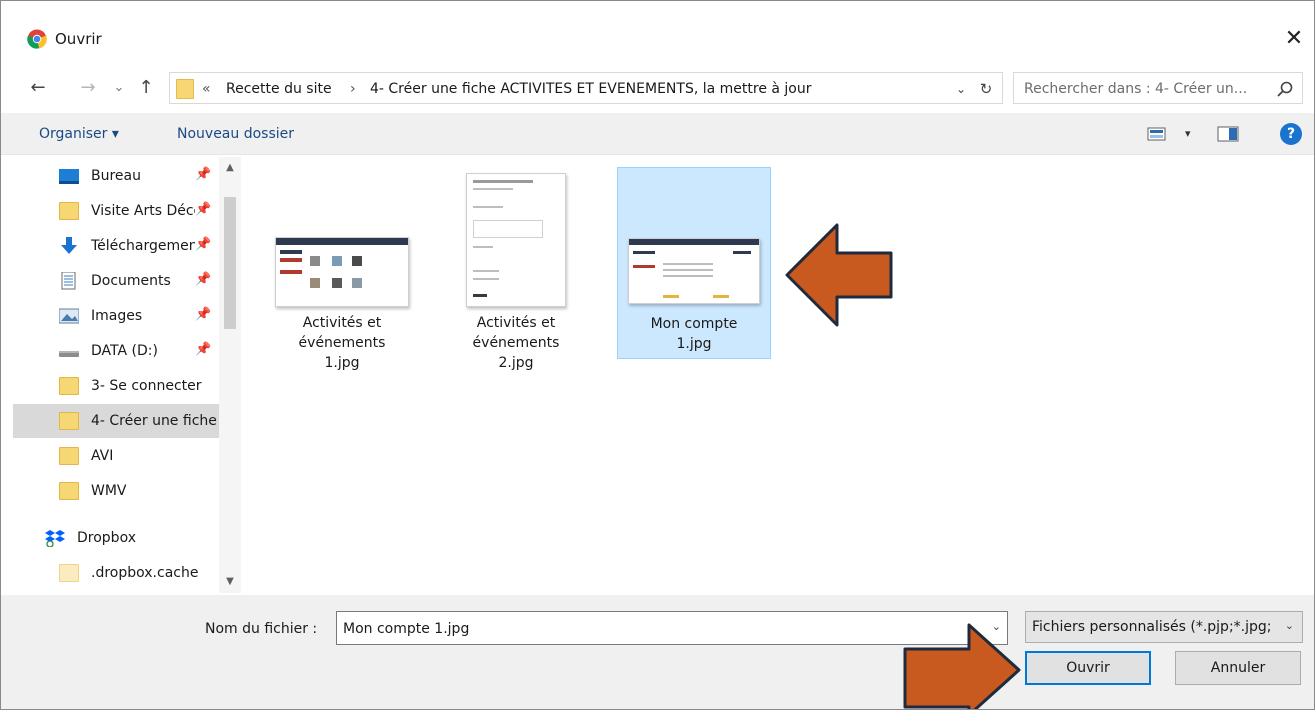 Image resolution: width=1315 pixels, height=710 pixels. What do you see at coordinates (406, 629) in the screenshot?
I see `filename-input: Mon compte 1.jpg` at bounding box center [406, 629].